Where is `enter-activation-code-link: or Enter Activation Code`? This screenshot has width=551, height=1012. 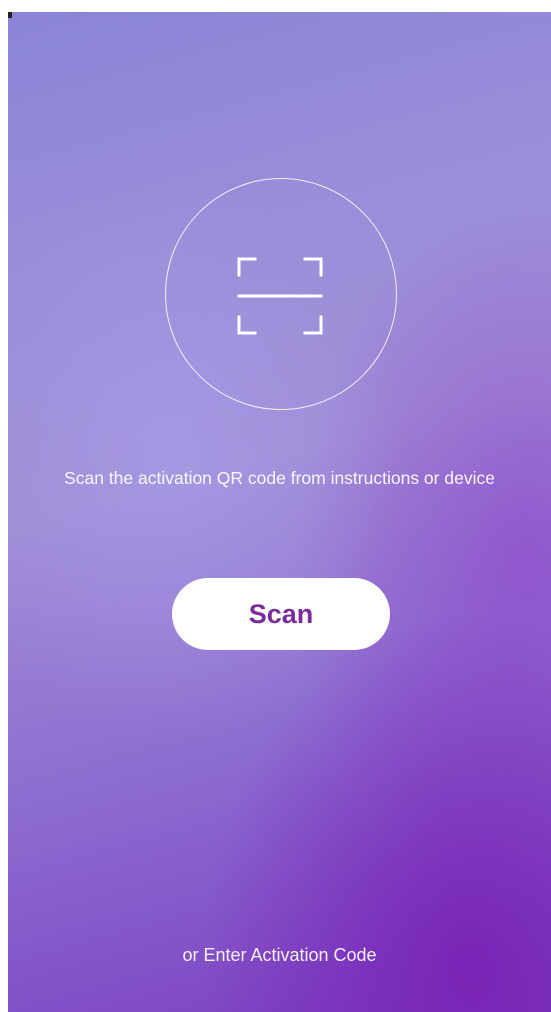
enter-activation-code-link: or Enter Activation Code is located at coordinates (279, 955).